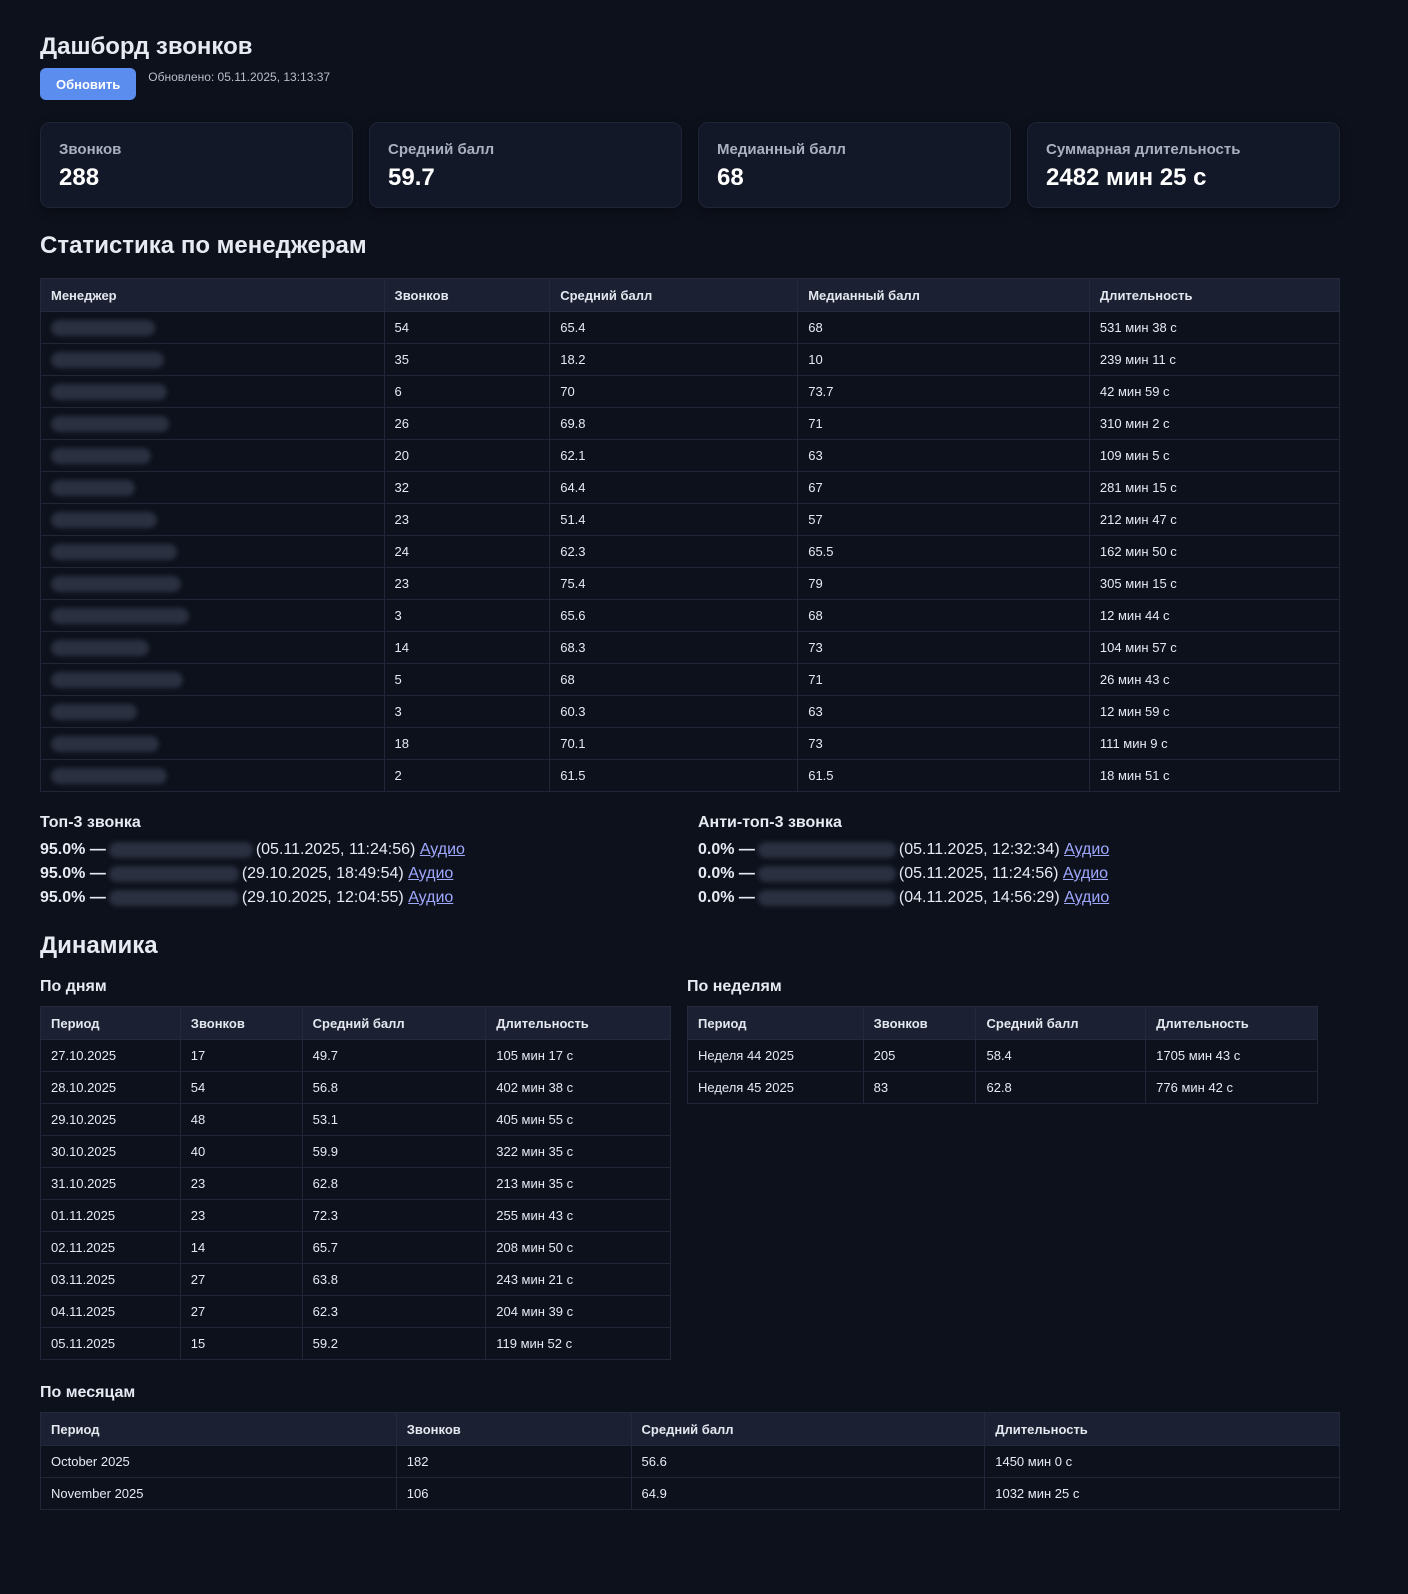  What do you see at coordinates (63, 897) in the screenshot?
I see `call-score: 95.0%` at bounding box center [63, 897].